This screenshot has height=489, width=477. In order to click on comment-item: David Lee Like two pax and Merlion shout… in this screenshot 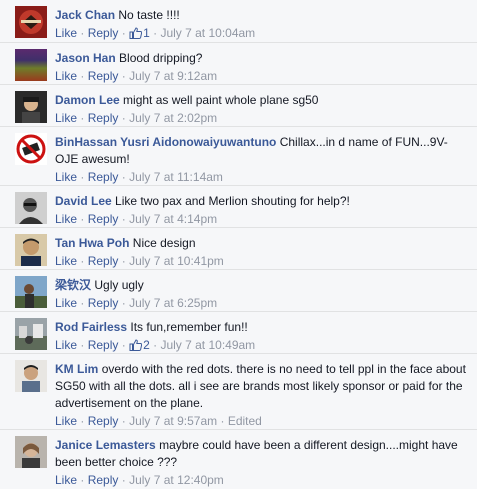, I will do `click(238, 206)`.